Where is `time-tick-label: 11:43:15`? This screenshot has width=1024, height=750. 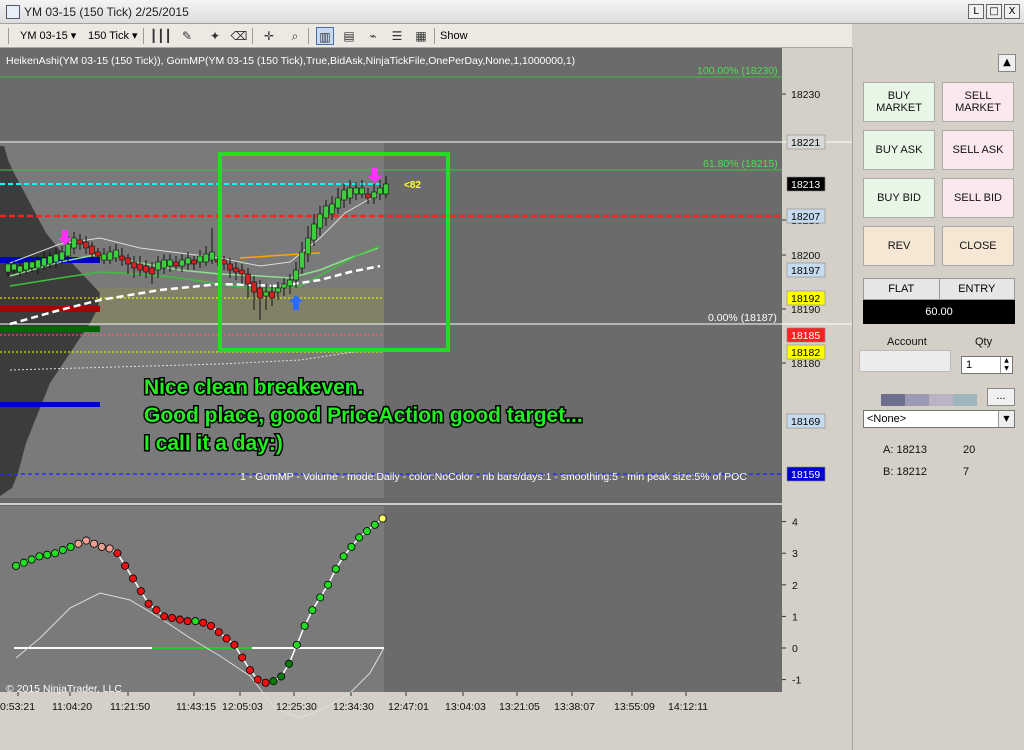 time-tick-label: 11:43:15 is located at coordinates (196, 707).